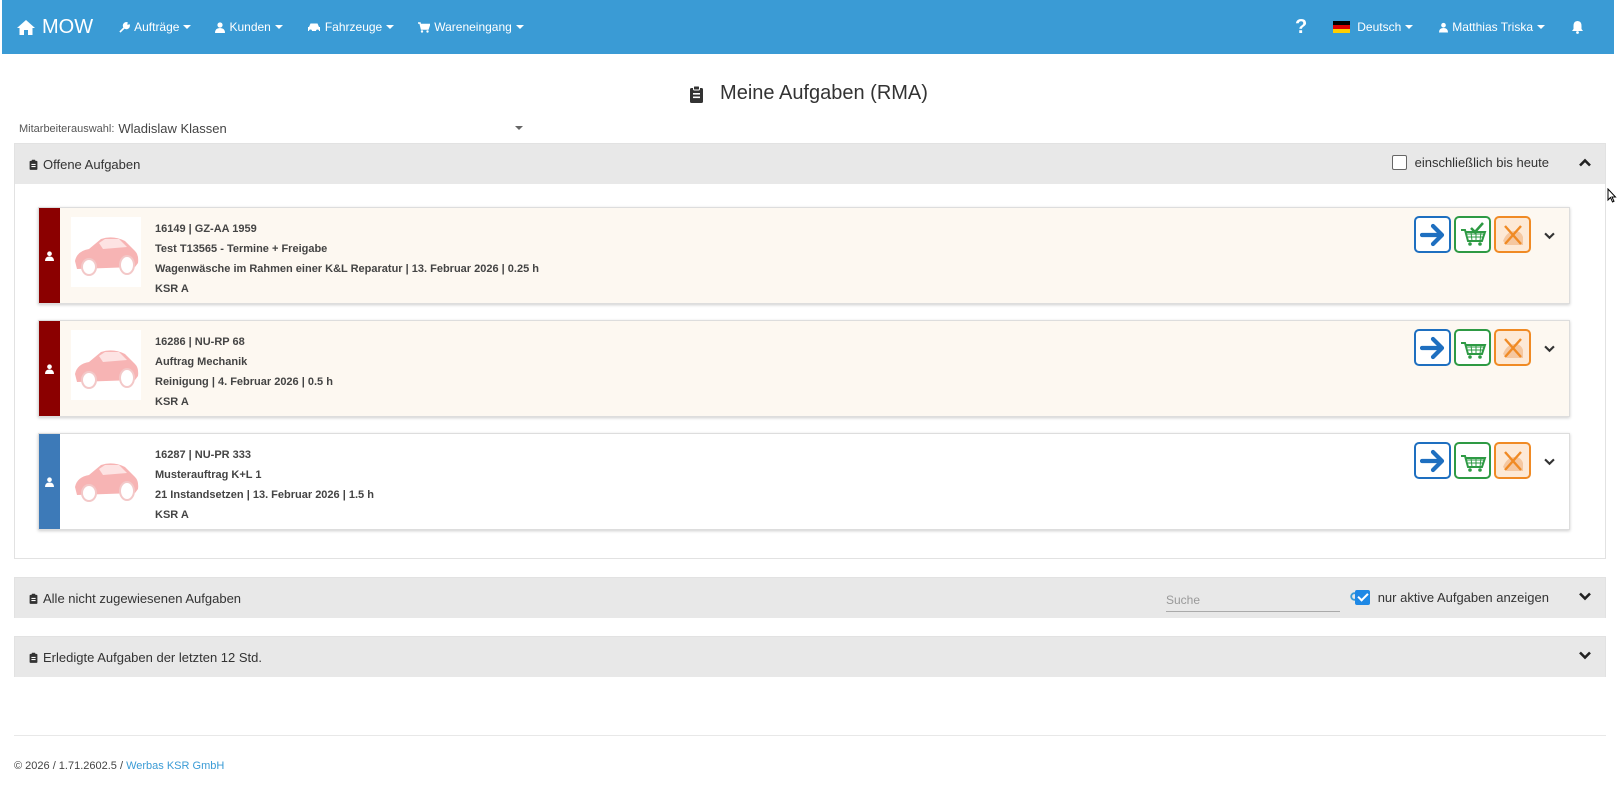 This screenshot has width=1617, height=796. I want to click on nav-auftraege-label: Aufträge, so click(157, 27).